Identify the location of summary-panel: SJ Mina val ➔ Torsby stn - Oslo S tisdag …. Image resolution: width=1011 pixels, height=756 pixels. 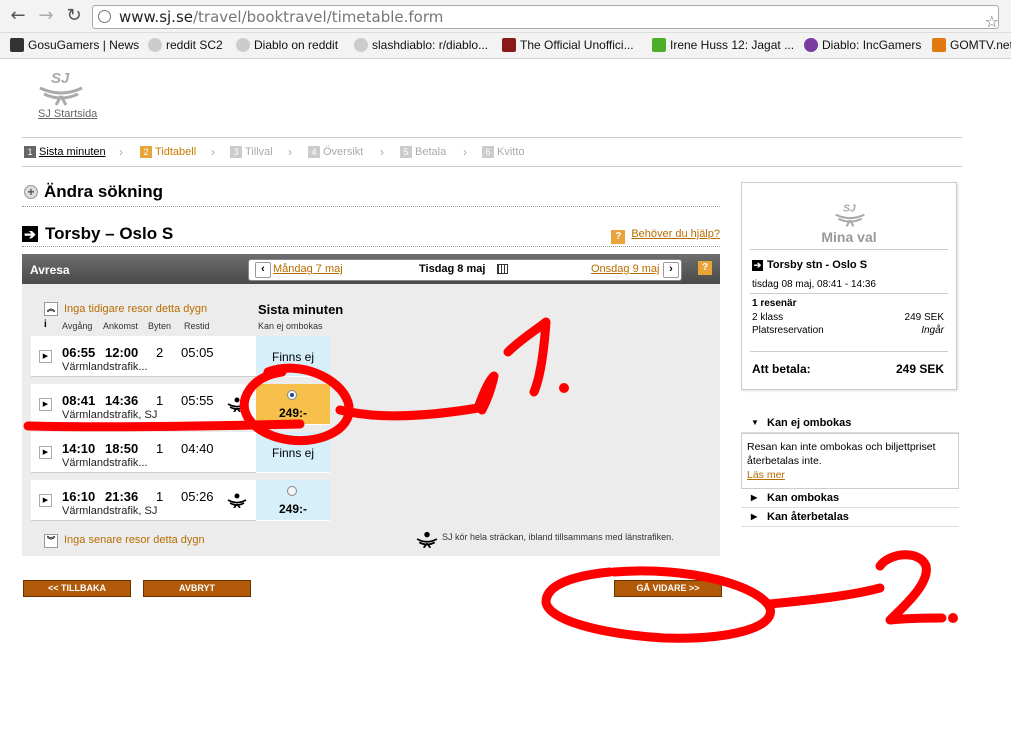
(849, 286).